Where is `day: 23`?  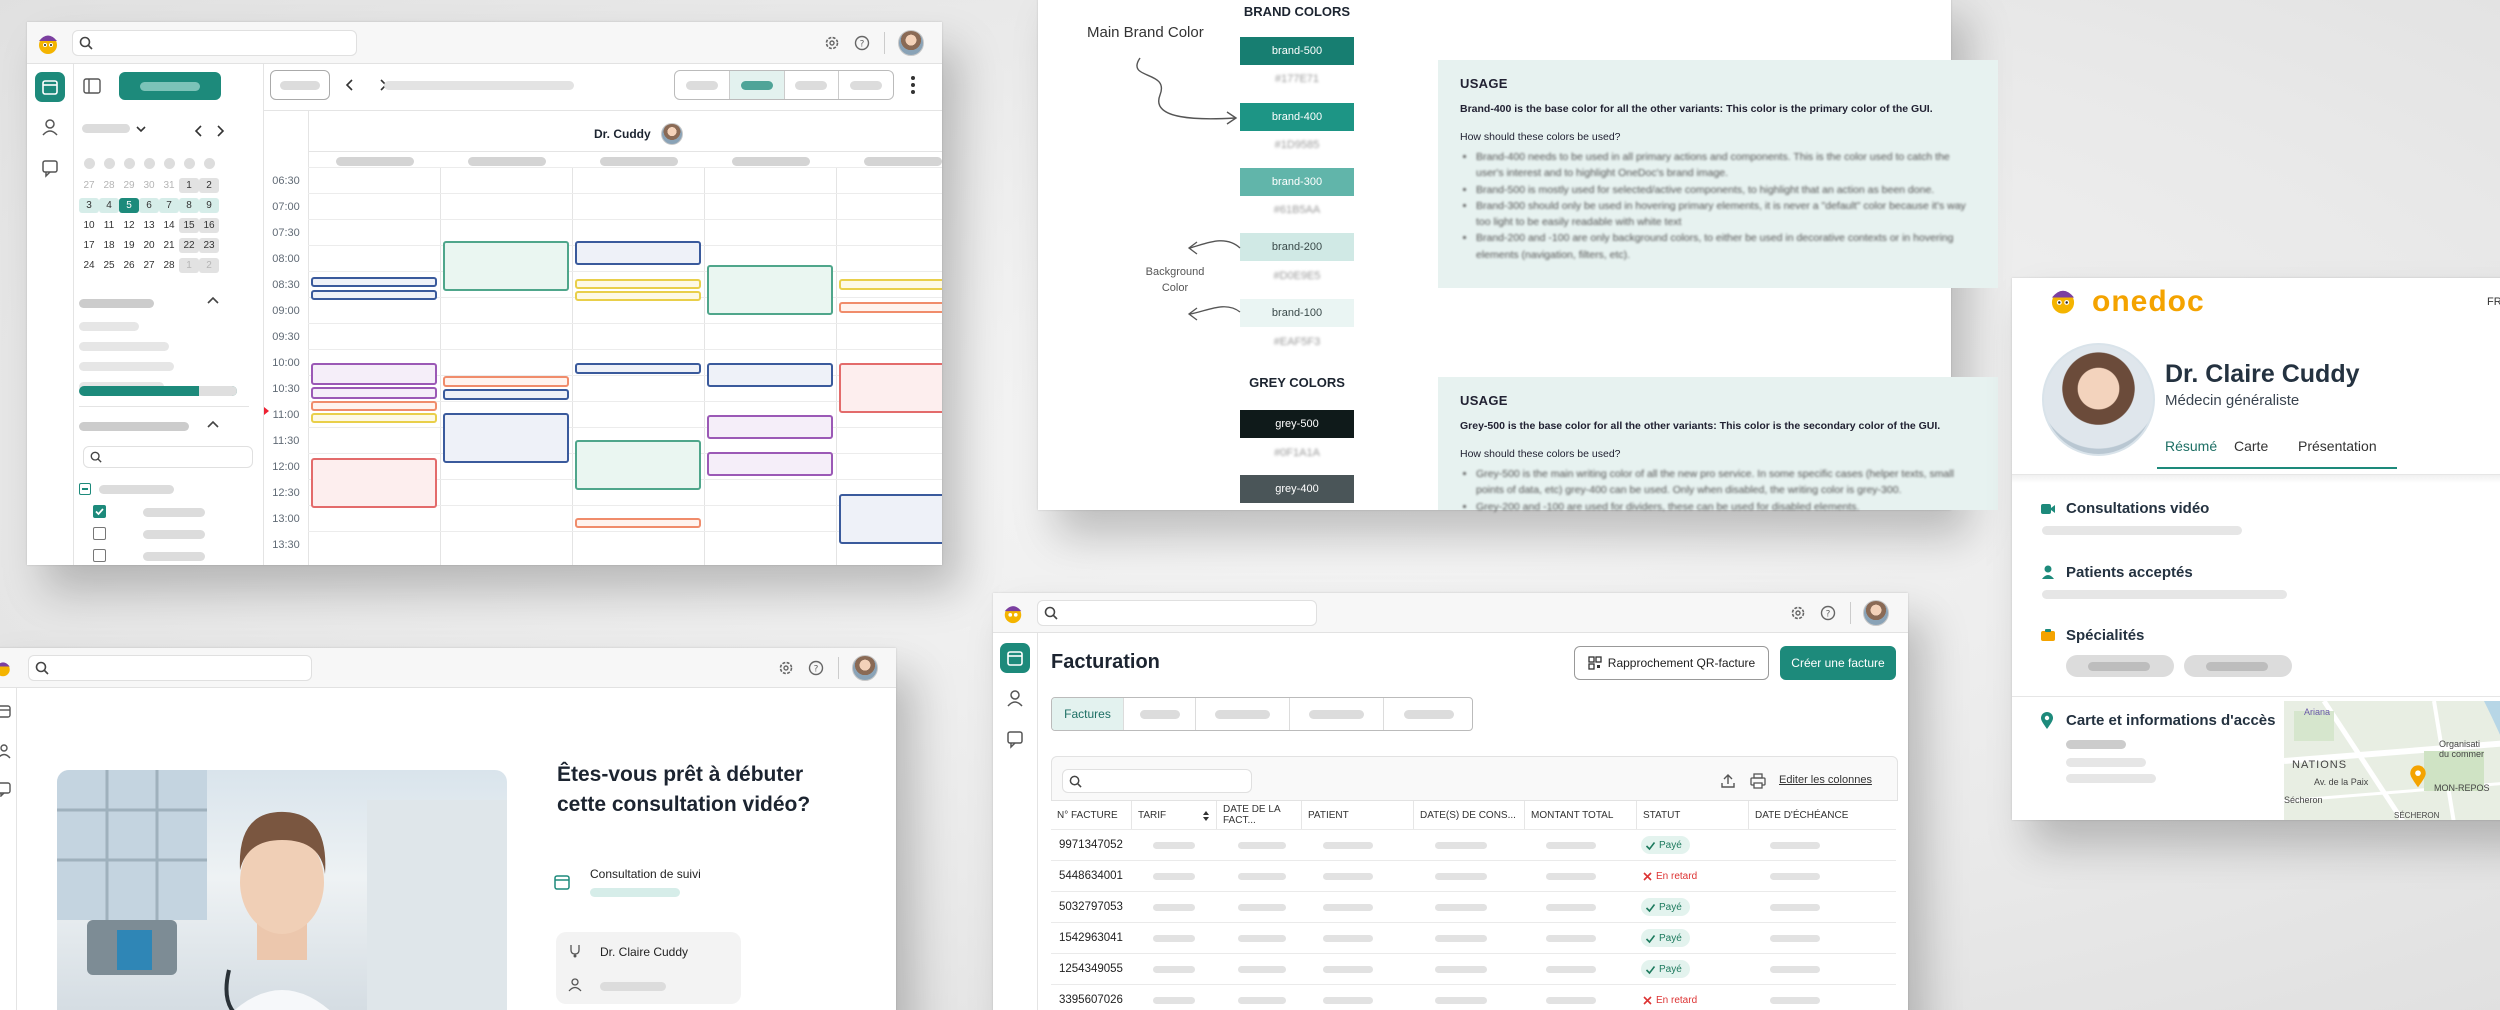 day: 23 is located at coordinates (209, 245).